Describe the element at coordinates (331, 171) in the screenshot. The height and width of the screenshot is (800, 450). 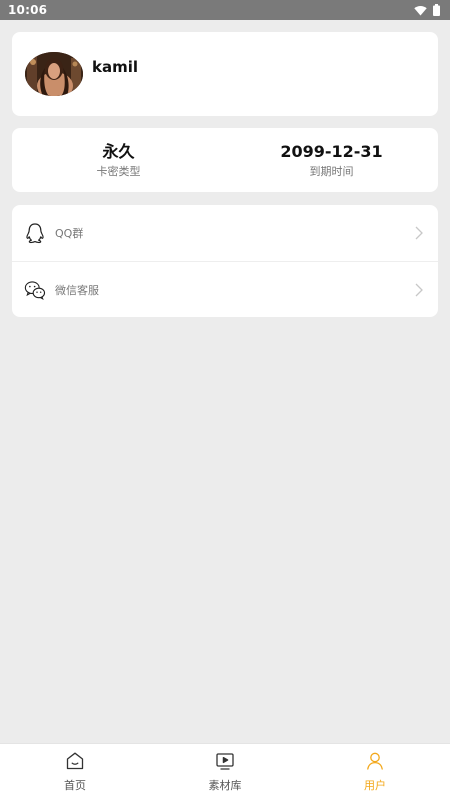
I see `expiry-date-label: 到期时间` at that location.